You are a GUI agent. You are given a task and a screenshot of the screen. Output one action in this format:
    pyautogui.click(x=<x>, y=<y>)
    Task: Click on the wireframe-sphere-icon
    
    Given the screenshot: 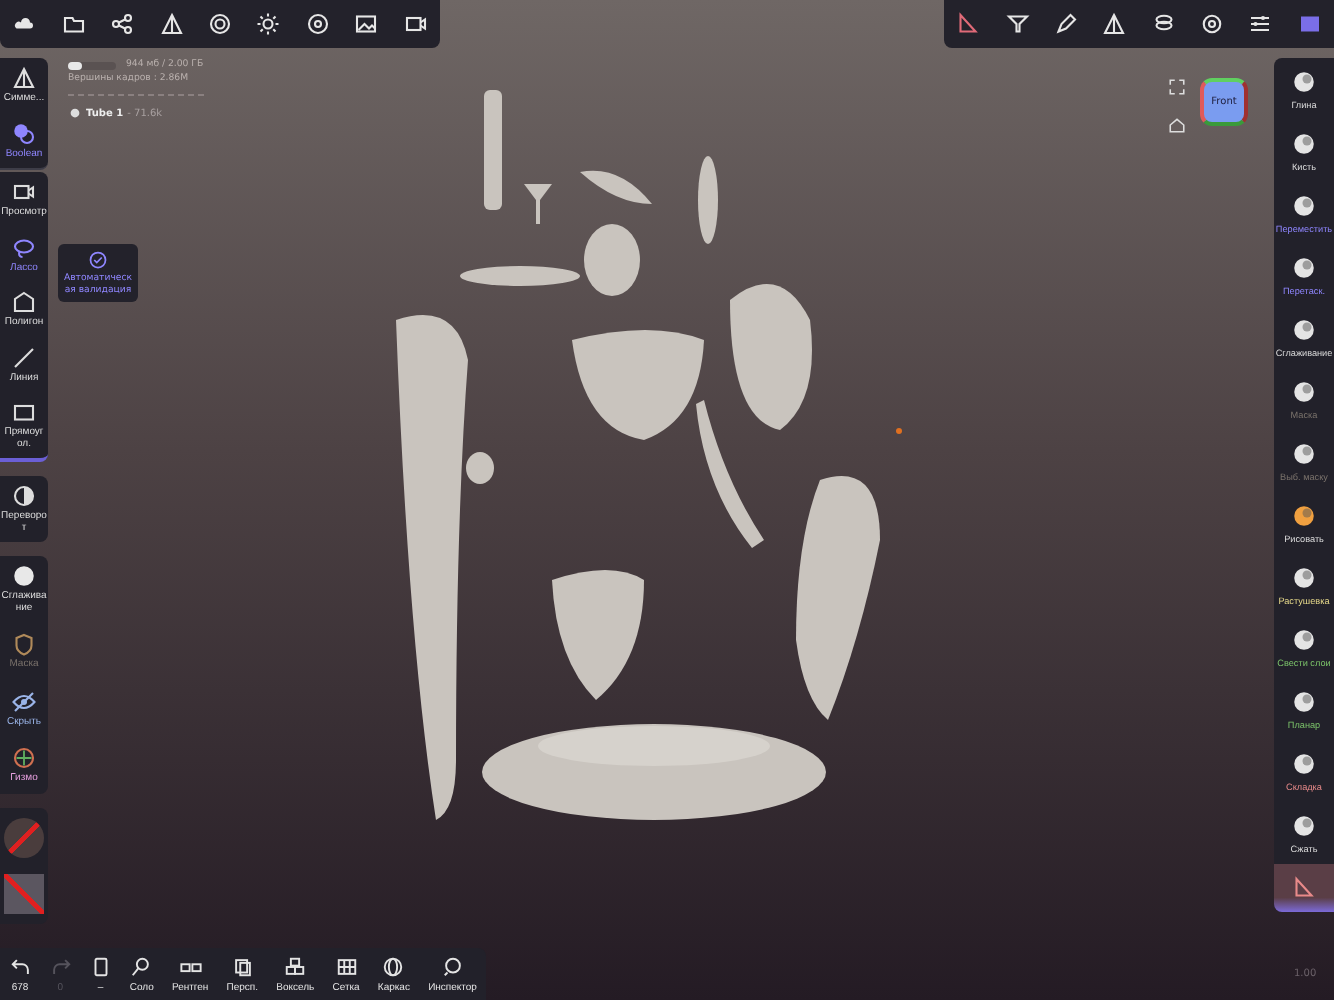 What is the action you would take?
    pyautogui.click(x=393, y=966)
    